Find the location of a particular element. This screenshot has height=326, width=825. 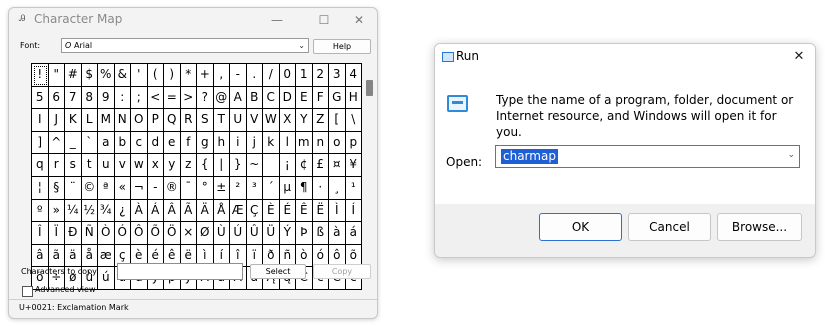

character-cell: , is located at coordinates (221, 75).